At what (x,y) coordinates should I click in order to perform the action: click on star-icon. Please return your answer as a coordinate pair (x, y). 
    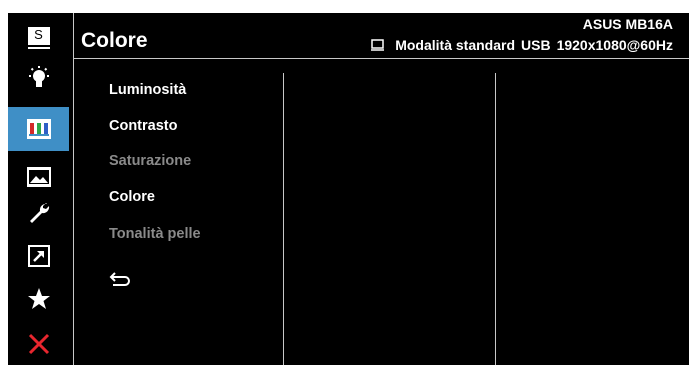
    Looking at the image, I should click on (38, 298).